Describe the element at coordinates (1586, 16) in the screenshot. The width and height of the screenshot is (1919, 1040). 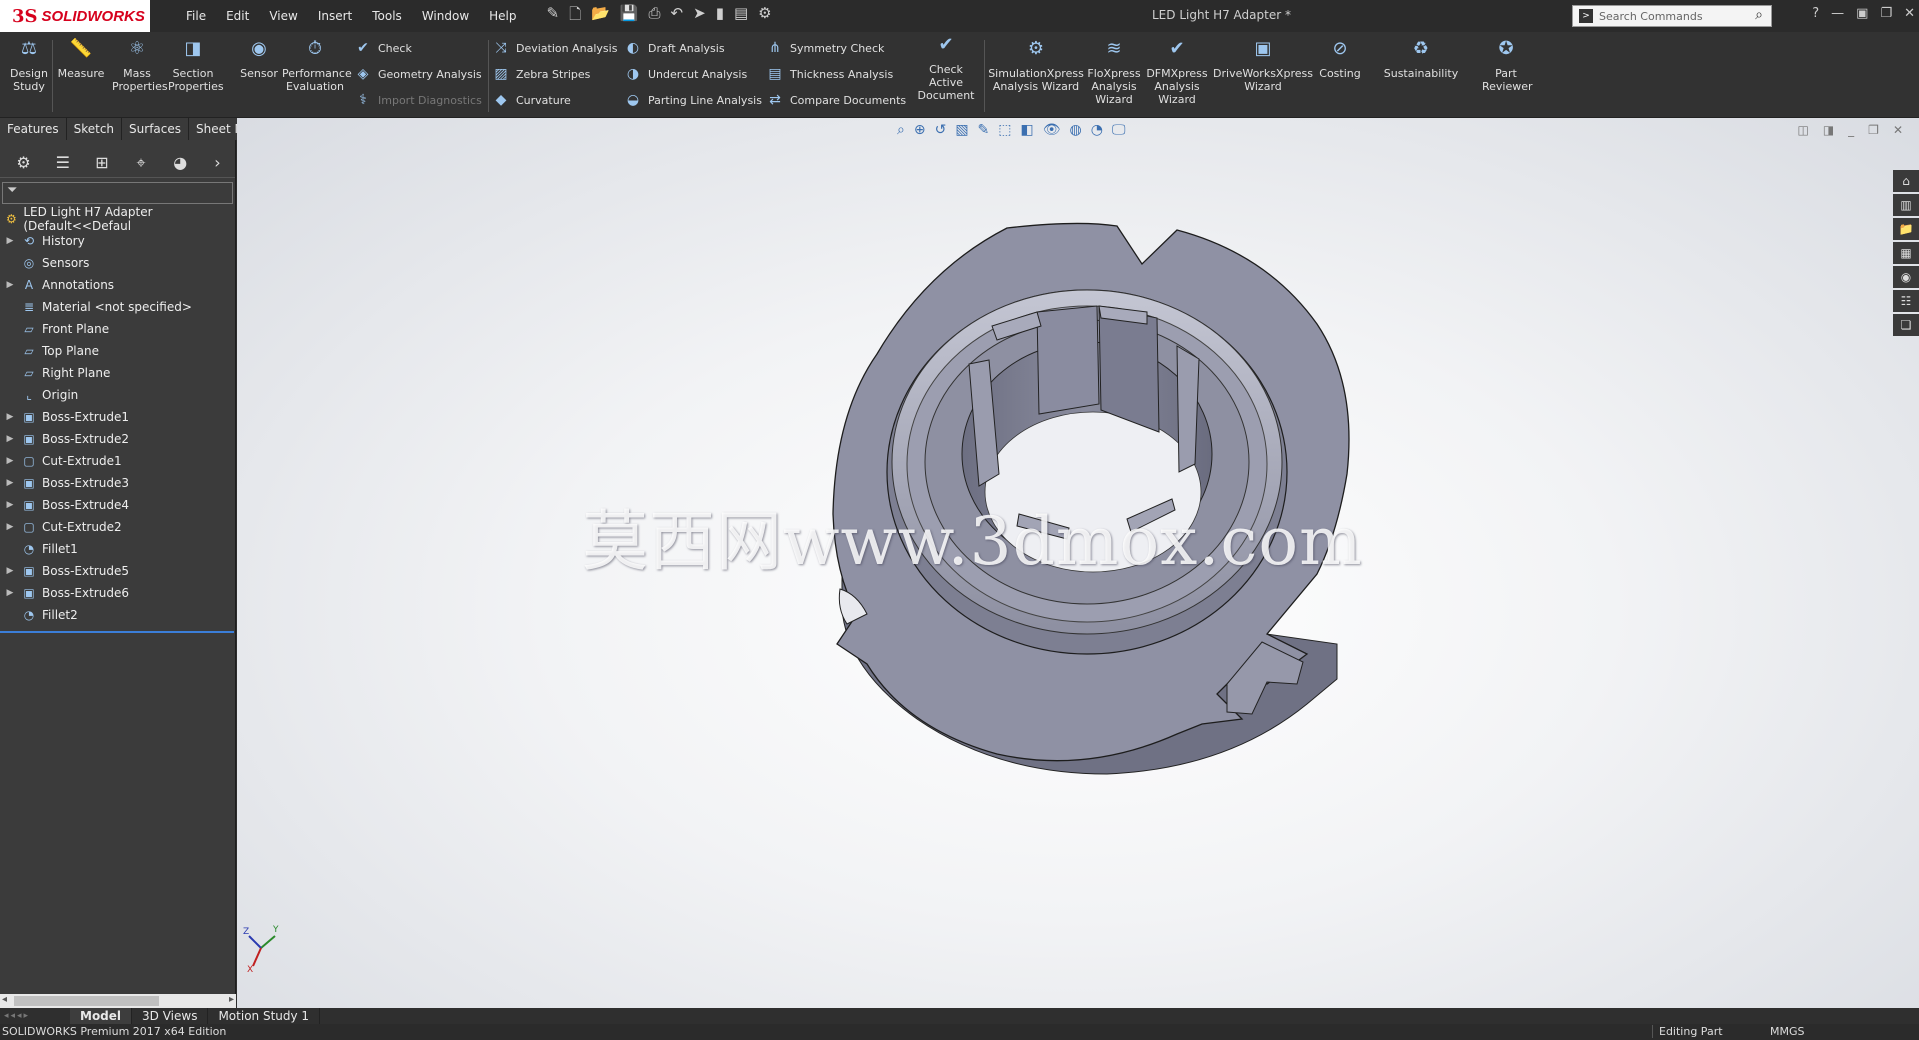
I see `search-scope-icon: >` at that location.